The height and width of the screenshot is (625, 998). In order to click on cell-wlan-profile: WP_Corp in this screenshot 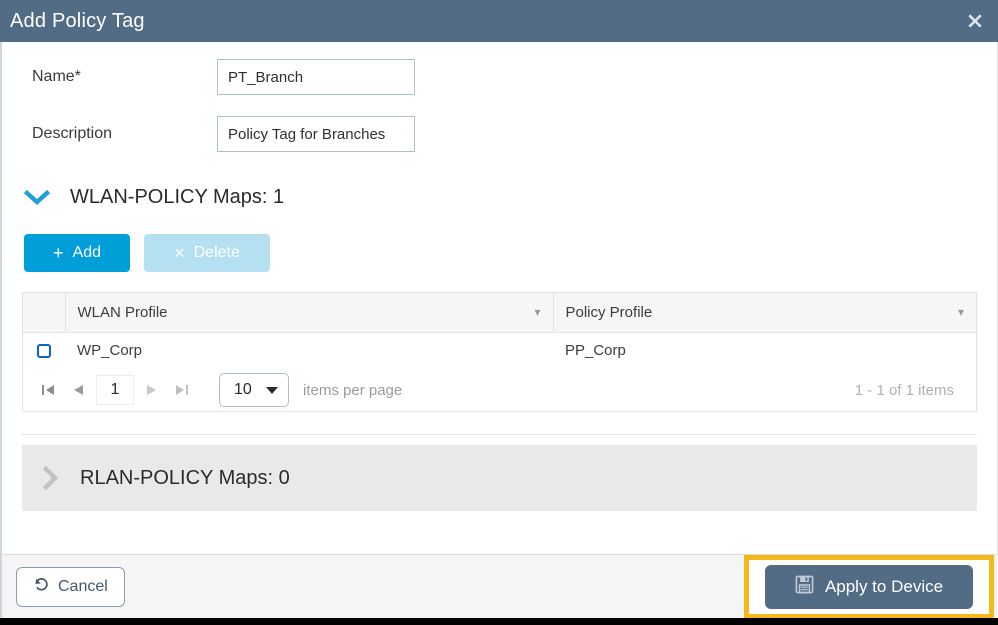, I will do `click(110, 350)`.